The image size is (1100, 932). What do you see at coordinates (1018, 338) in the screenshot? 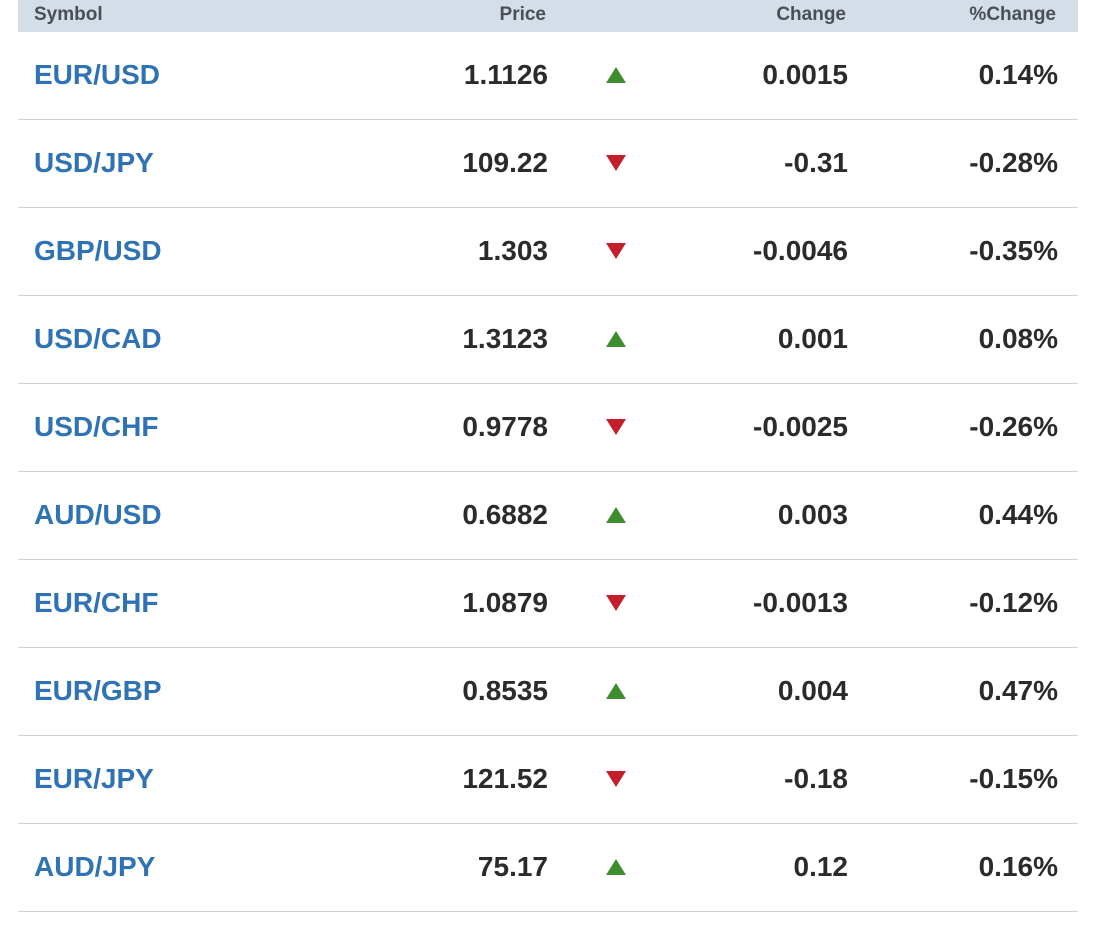
I see `pct-change-value: 0.08%` at bounding box center [1018, 338].